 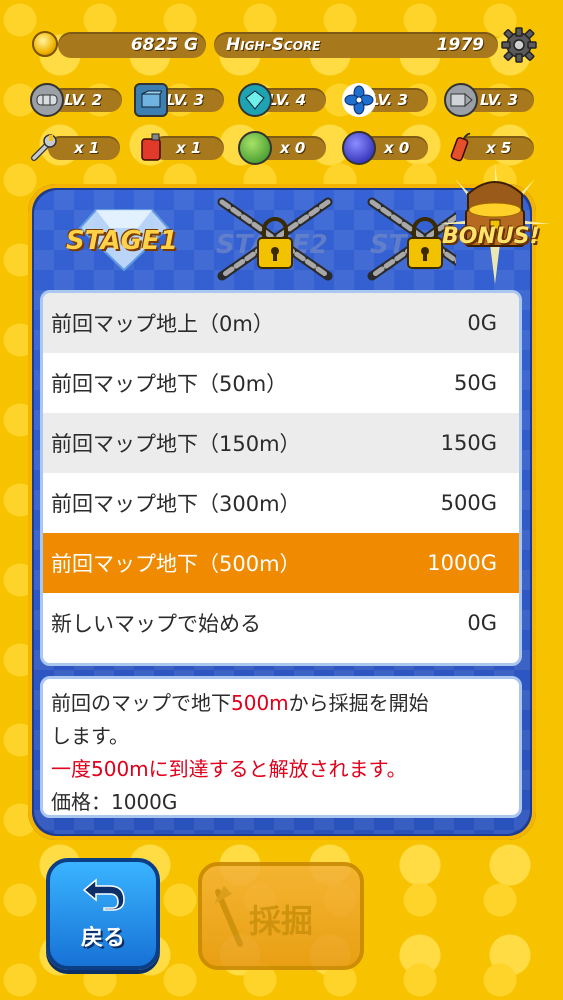 I want to click on back-button-label: 戻る, so click(x=102, y=938).